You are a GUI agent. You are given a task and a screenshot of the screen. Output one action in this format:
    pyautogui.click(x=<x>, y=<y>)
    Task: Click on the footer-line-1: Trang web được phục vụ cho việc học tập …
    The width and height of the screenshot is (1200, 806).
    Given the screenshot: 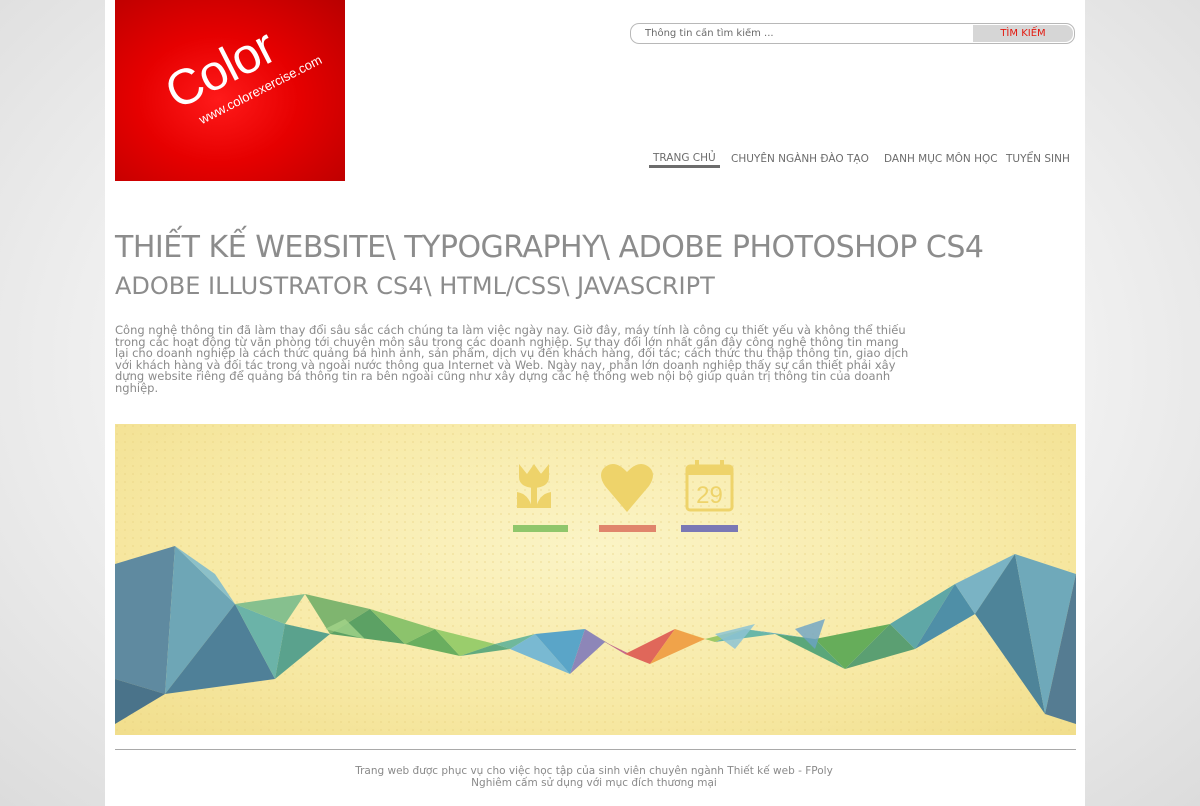 What is the action you would take?
    pyautogui.click(x=594, y=771)
    